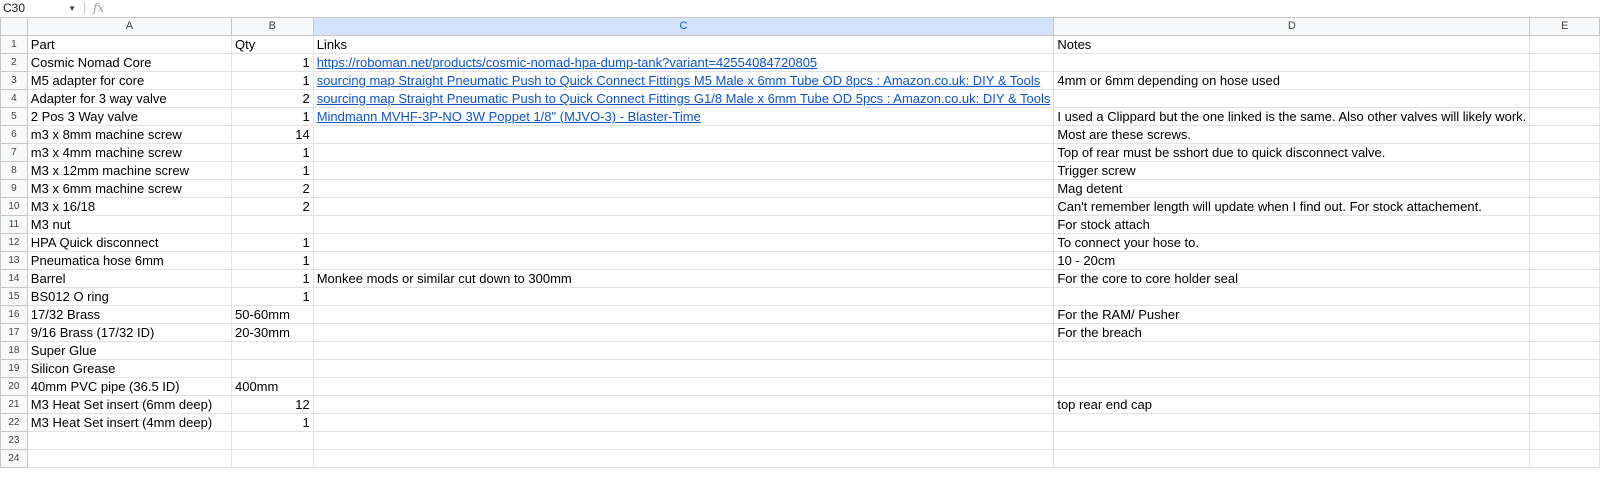 The image size is (1600, 491). Describe the element at coordinates (272, 44) in the screenshot. I see `cell-qty: Qty` at that location.